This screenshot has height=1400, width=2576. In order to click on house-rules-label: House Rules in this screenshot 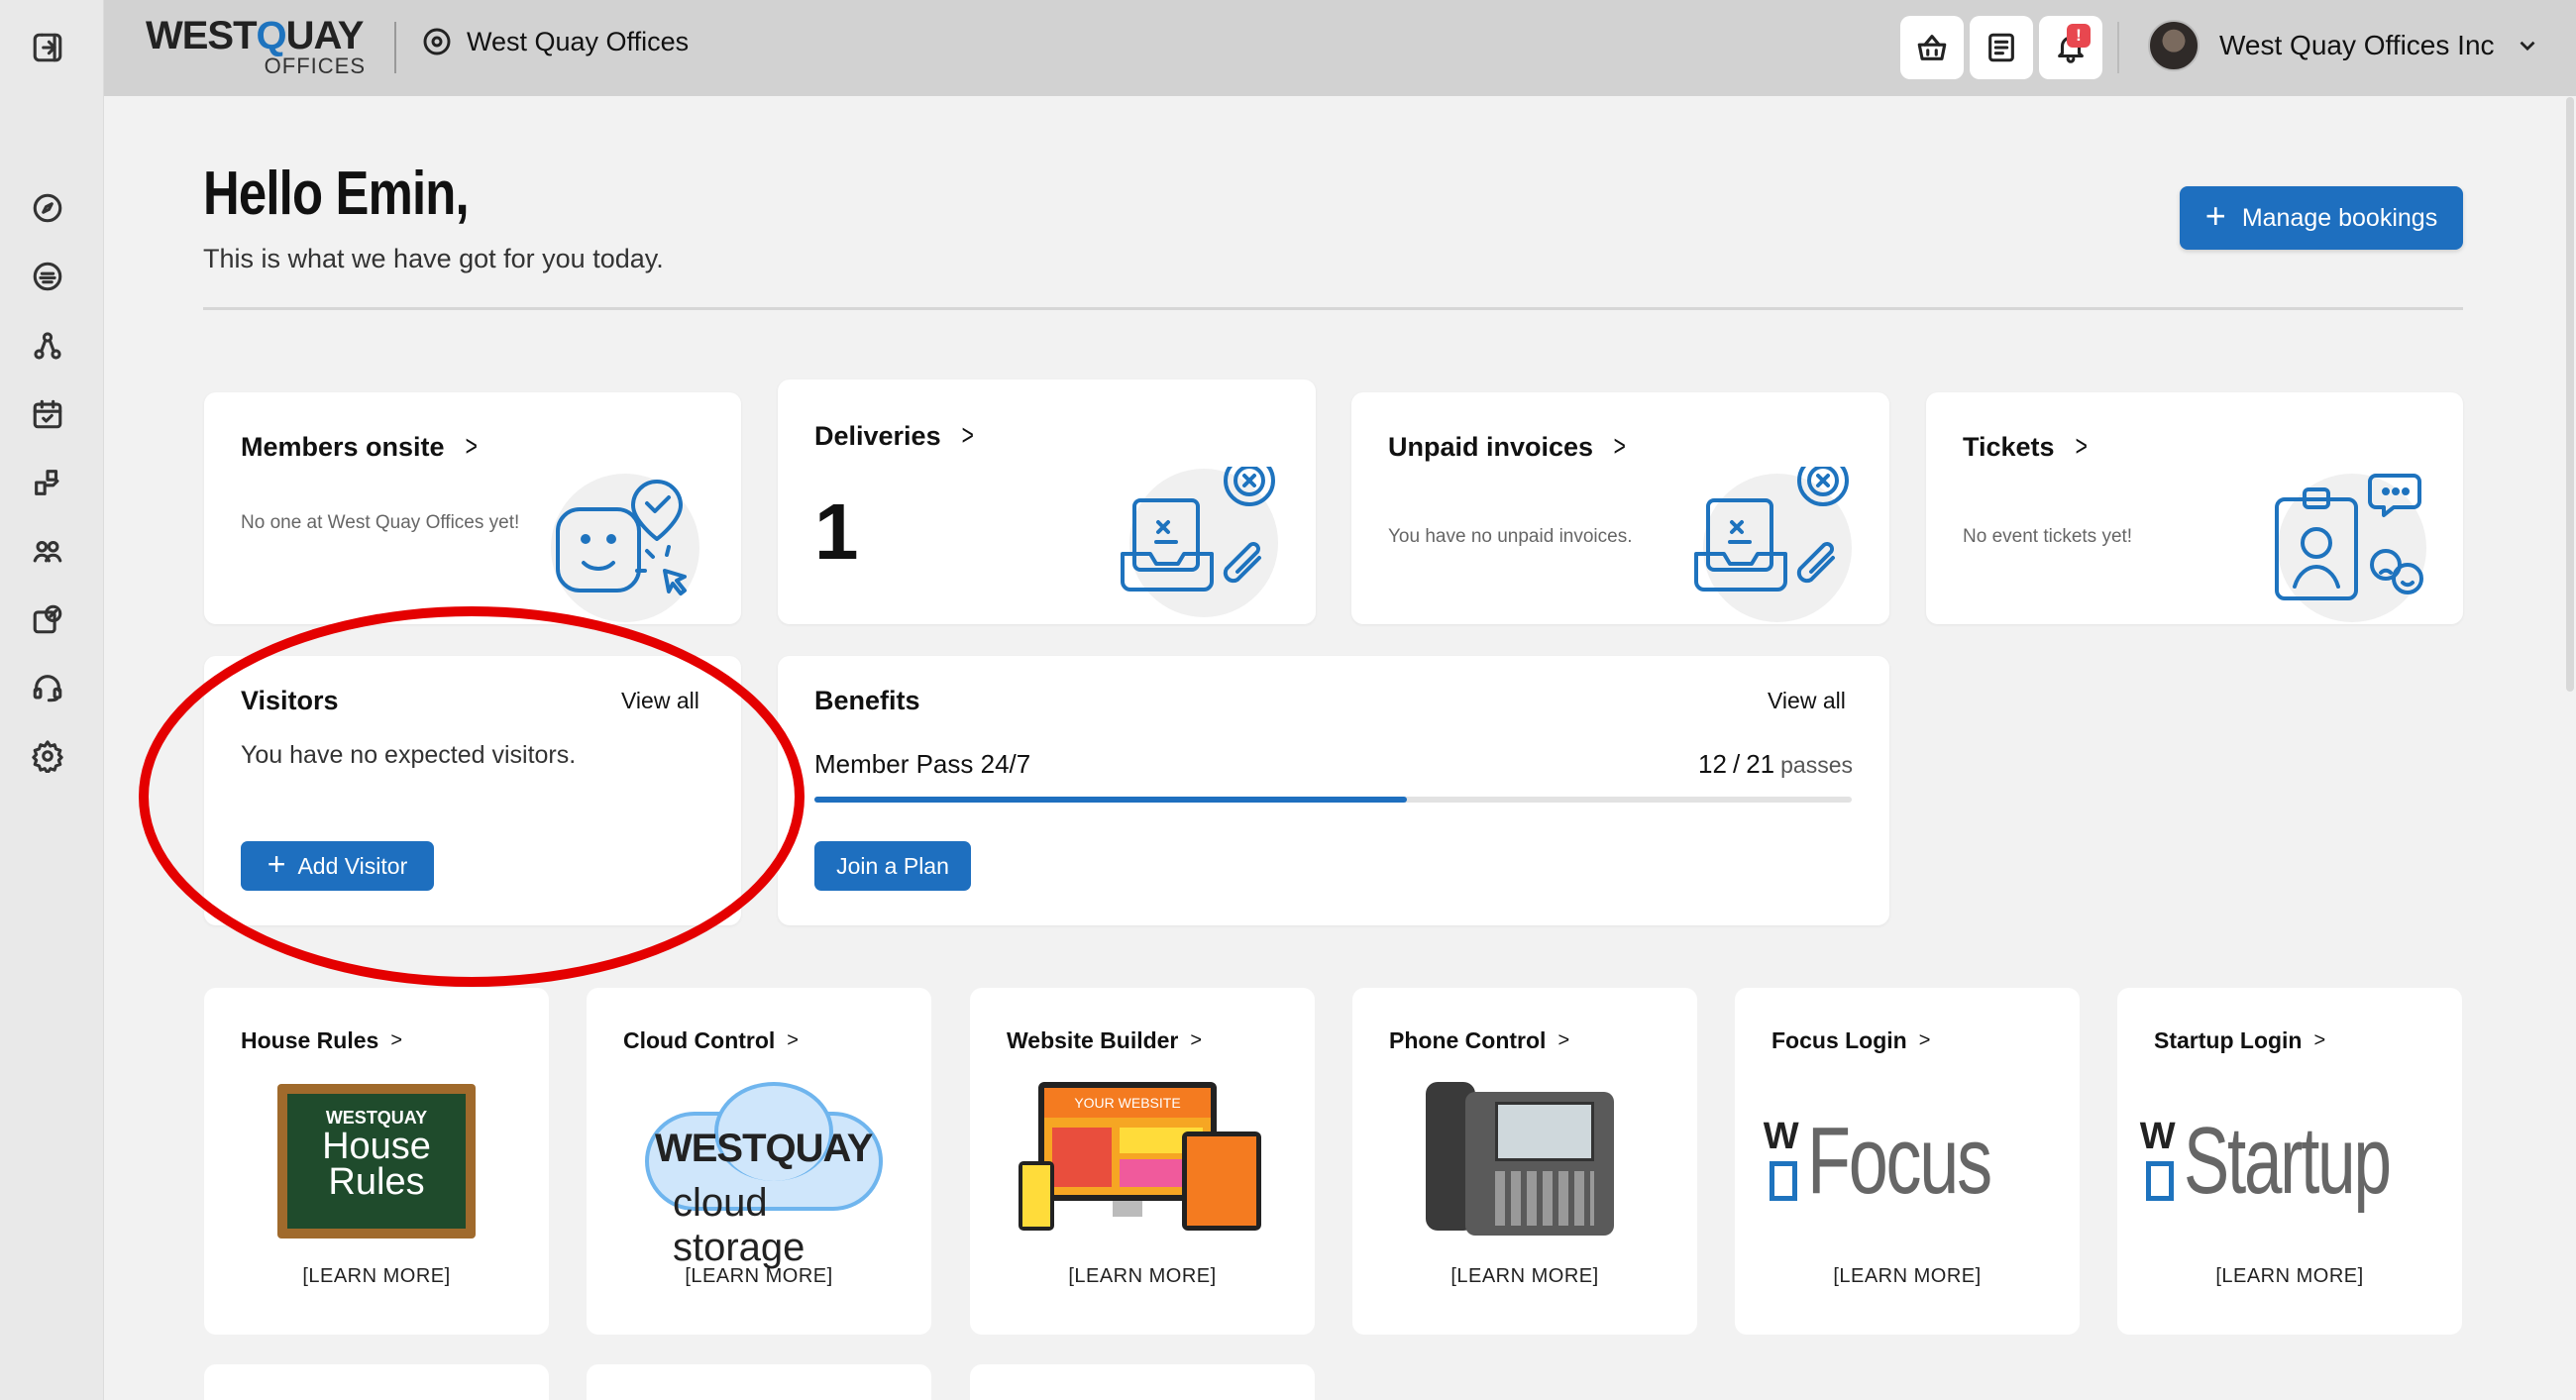, I will do `click(310, 1040)`.